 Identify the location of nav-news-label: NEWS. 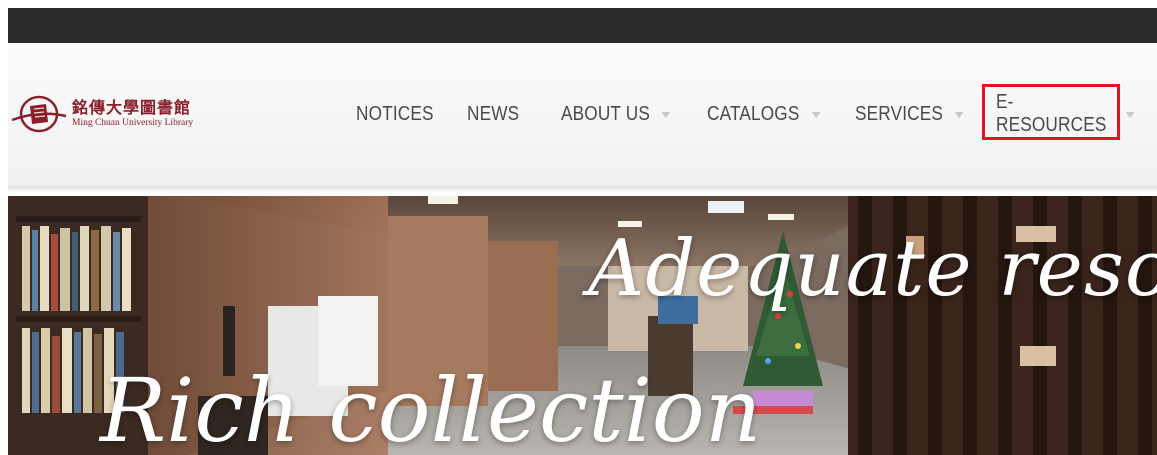
(493, 113).